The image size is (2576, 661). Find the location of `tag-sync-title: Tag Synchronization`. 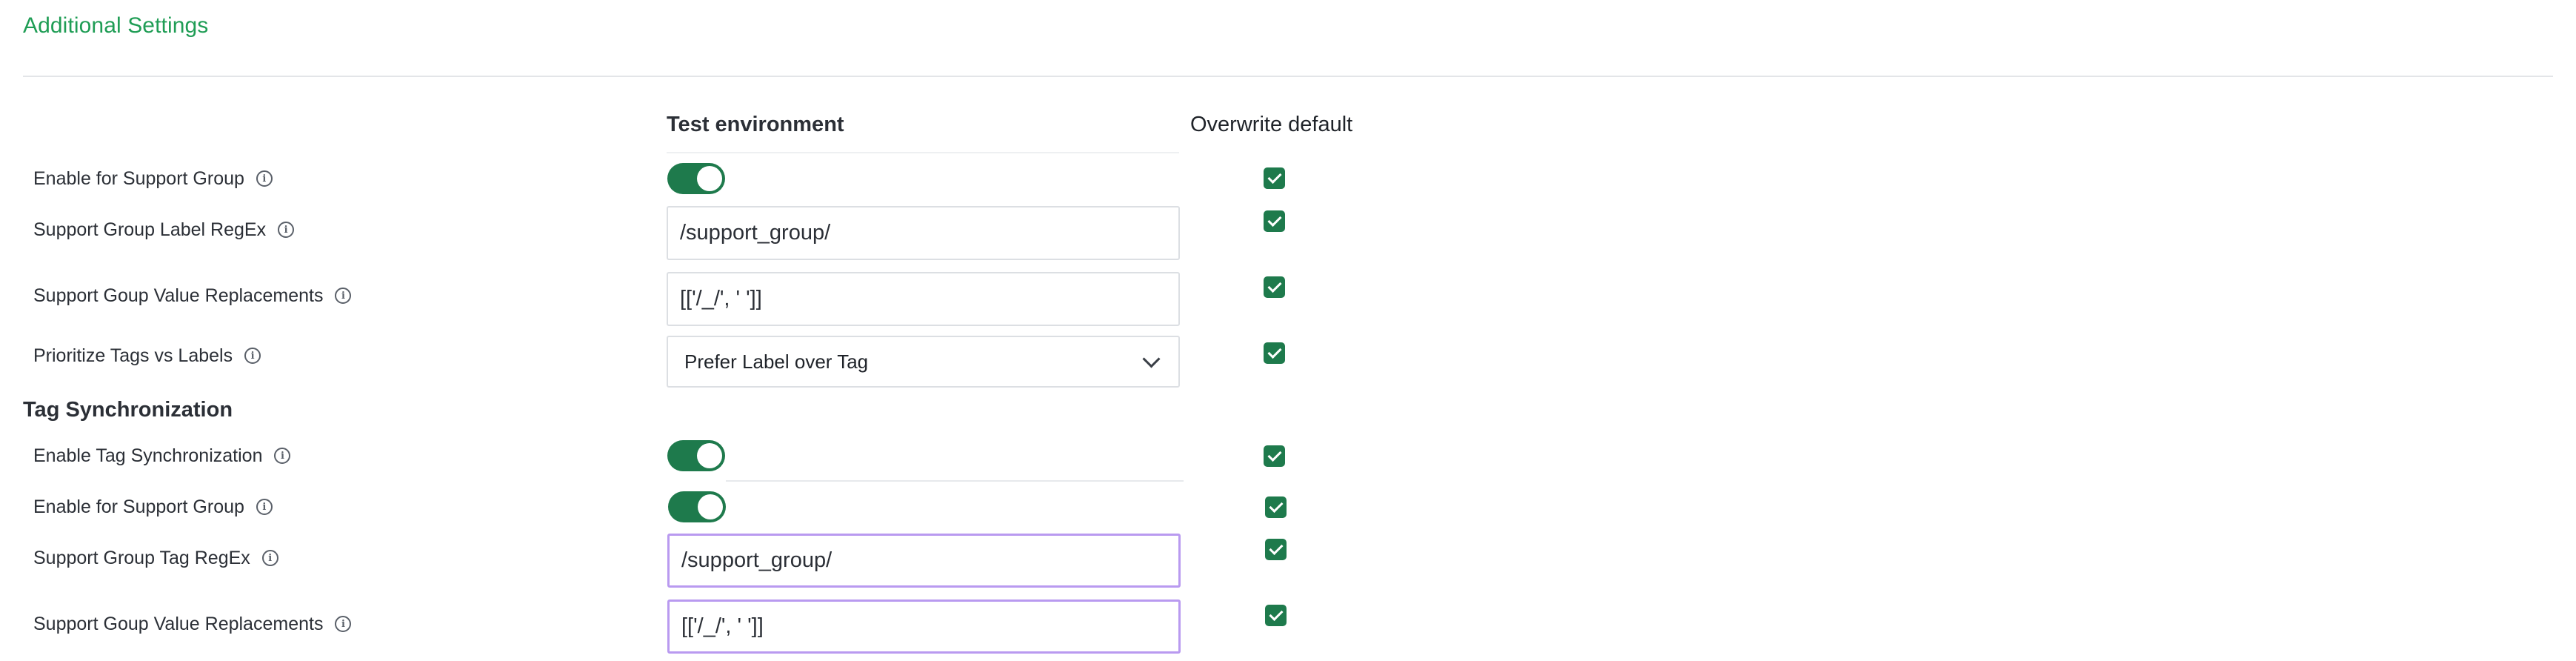

tag-sync-title: Tag Synchronization is located at coordinates (128, 410).